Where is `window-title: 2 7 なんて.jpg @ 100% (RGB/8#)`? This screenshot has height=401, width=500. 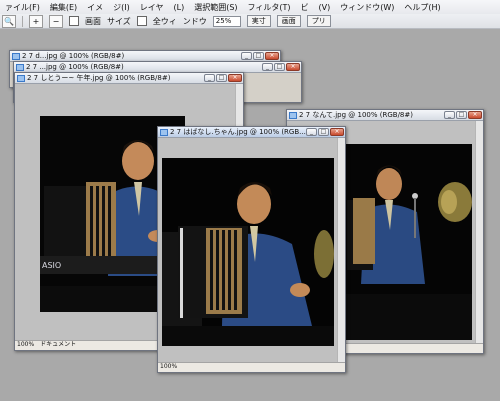
window-title: 2 7 なんて.jpg @ 100% (RGB/8#) is located at coordinates (356, 115).